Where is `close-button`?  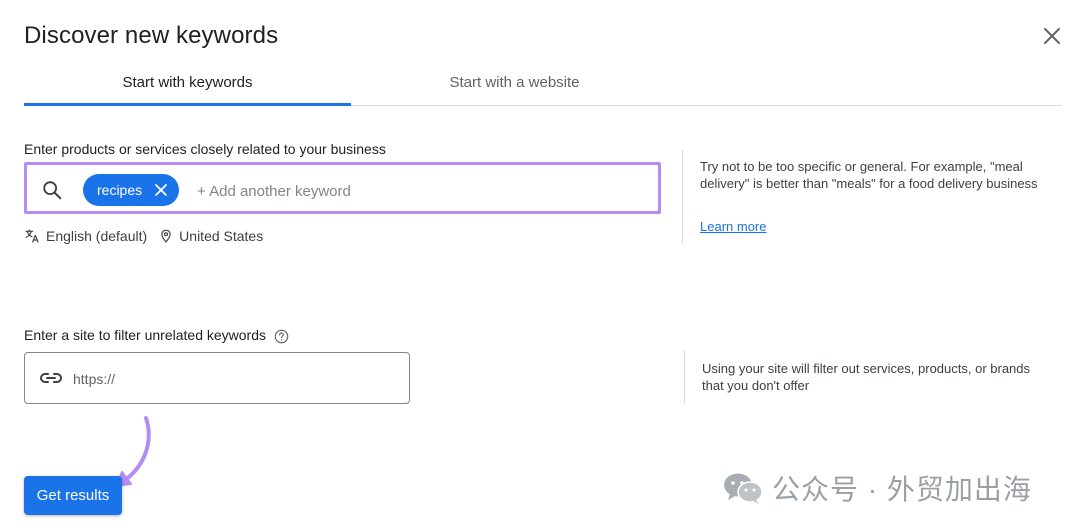 close-button is located at coordinates (1052, 36).